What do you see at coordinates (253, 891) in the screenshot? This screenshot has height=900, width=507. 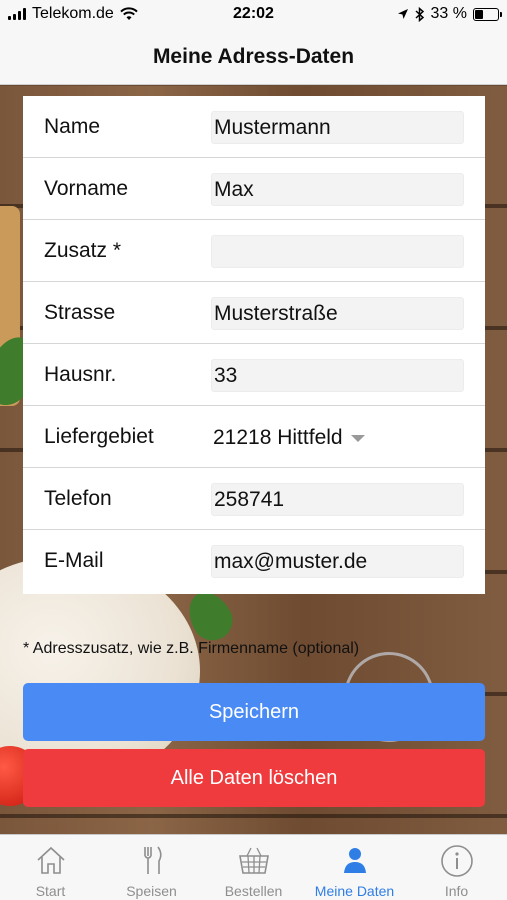 I see `tab-bestellen-label: Bestellen` at bounding box center [253, 891].